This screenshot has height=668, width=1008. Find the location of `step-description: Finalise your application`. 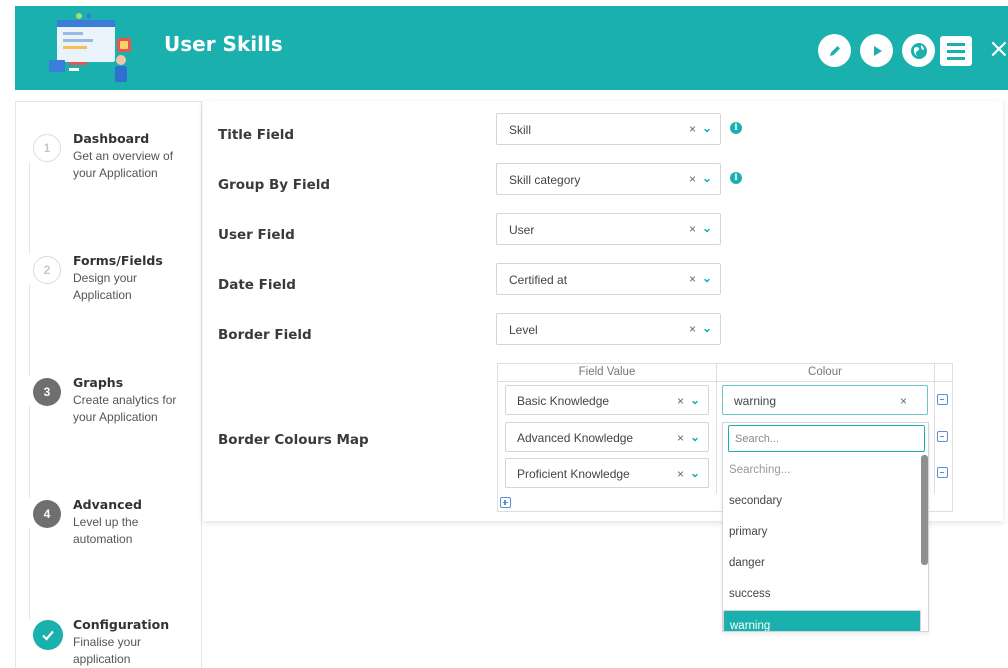

step-description: Finalise your application is located at coordinates (107, 650).